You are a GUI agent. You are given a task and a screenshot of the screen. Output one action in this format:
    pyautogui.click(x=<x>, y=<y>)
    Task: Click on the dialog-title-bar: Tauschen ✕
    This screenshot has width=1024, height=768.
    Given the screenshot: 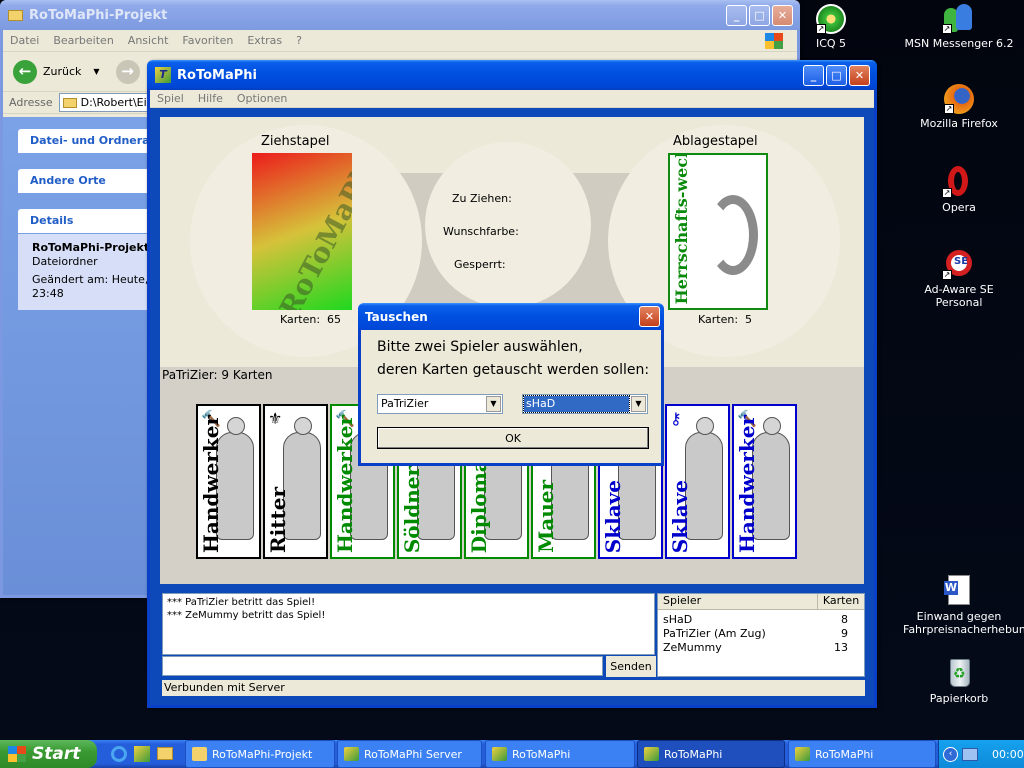 What is the action you would take?
    pyautogui.click(x=511, y=316)
    